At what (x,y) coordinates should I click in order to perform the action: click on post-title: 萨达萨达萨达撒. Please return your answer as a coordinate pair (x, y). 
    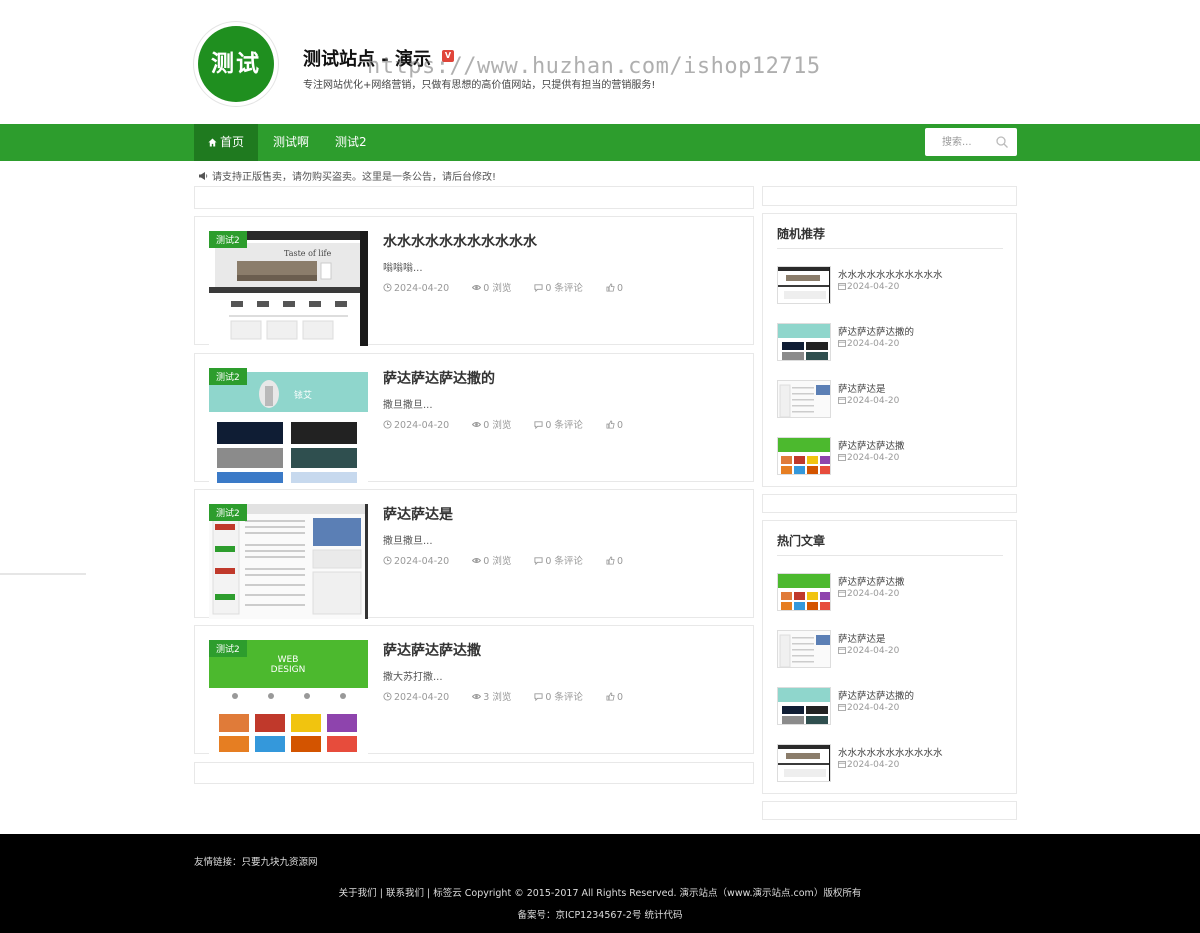
    Looking at the image, I should click on (432, 650).